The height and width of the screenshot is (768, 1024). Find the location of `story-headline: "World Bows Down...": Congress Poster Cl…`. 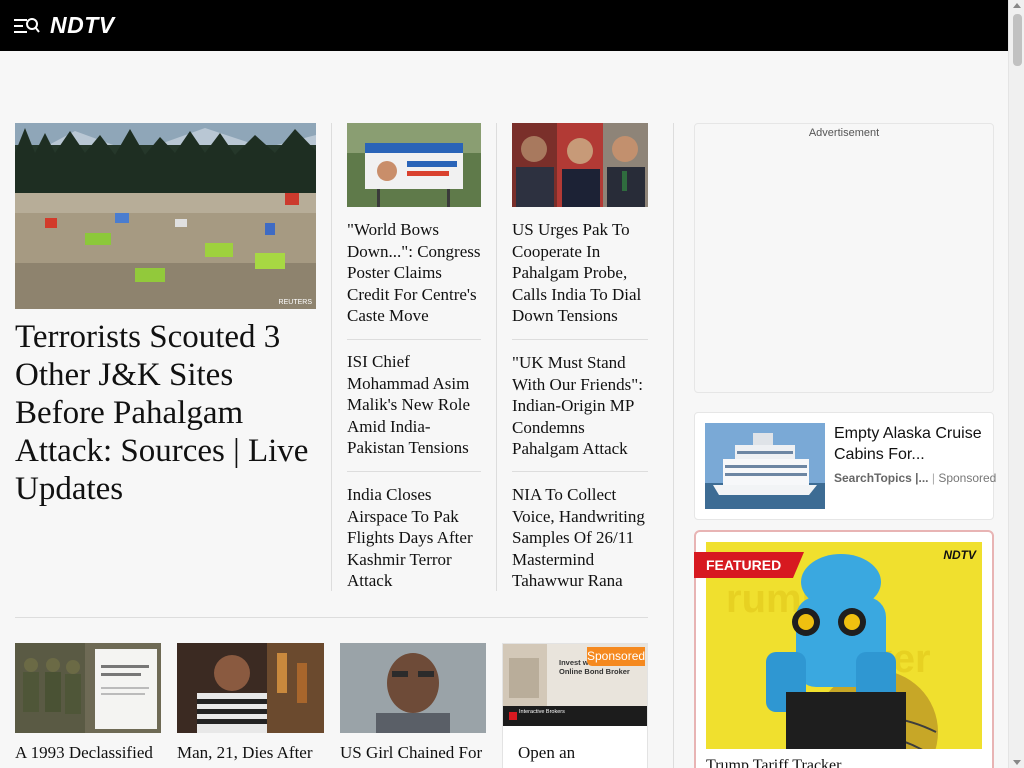

story-headline: "World Bows Down...": Congress Poster Cl… is located at coordinates (414, 273).